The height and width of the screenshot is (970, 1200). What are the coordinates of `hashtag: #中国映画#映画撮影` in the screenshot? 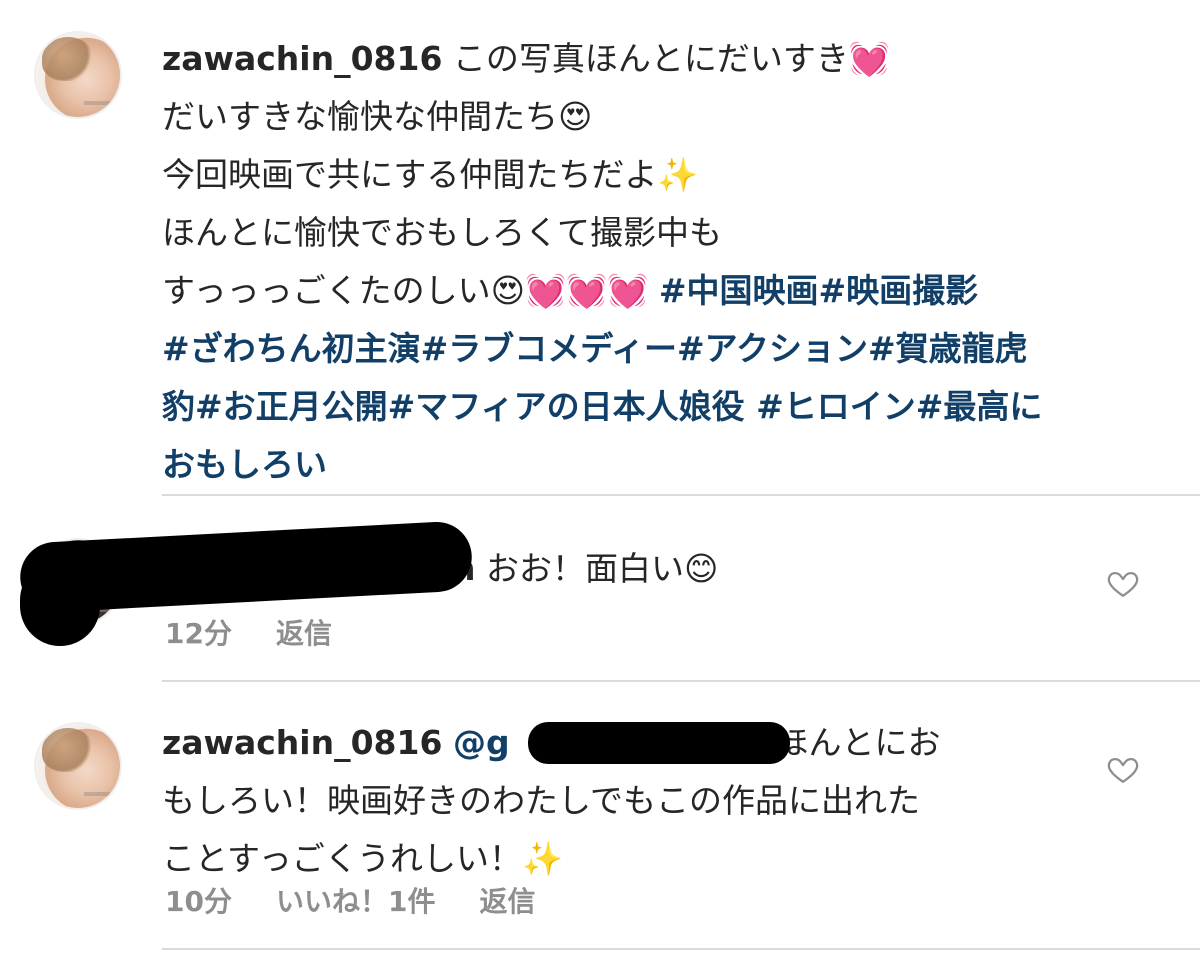 It's located at (818, 290).